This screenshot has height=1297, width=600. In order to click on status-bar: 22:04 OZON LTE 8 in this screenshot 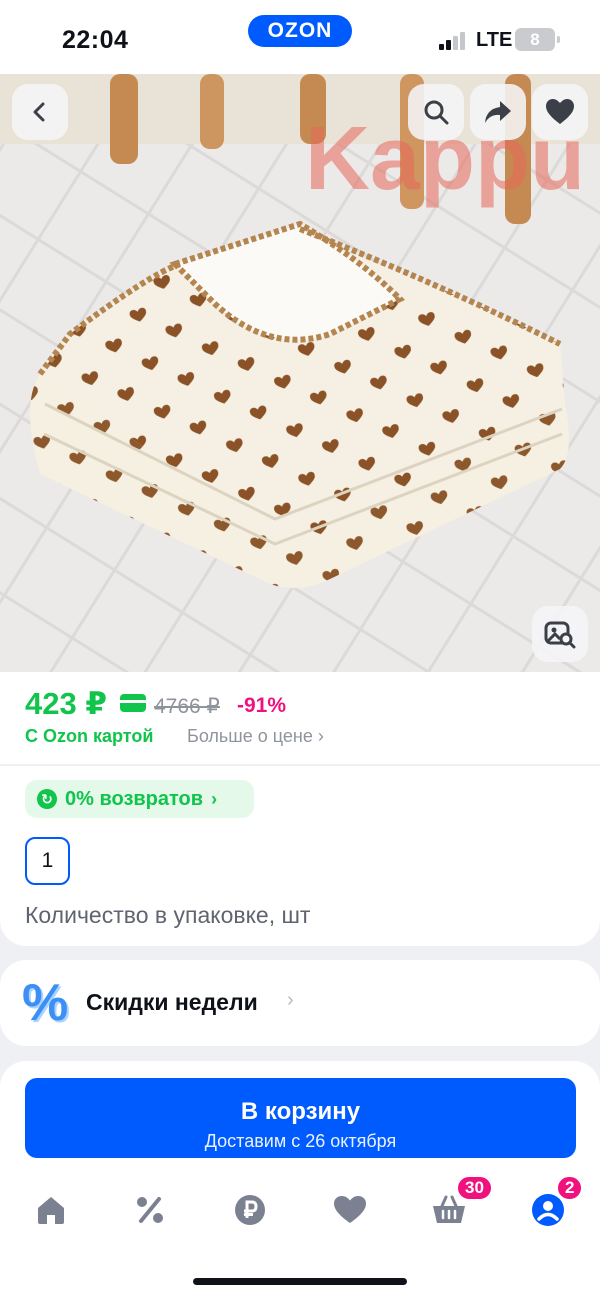, I will do `click(300, 37)`.